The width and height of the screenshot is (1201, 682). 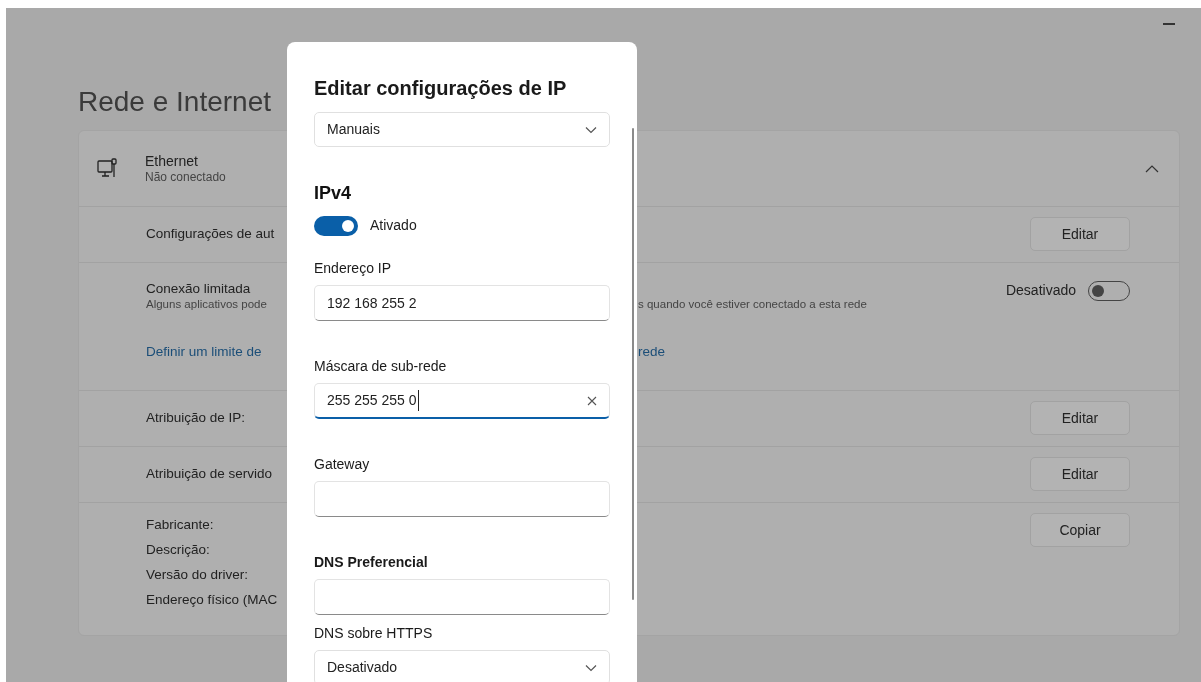 I want to click on setting-label: Atribuição de IP:, so click(x=196, y=418).